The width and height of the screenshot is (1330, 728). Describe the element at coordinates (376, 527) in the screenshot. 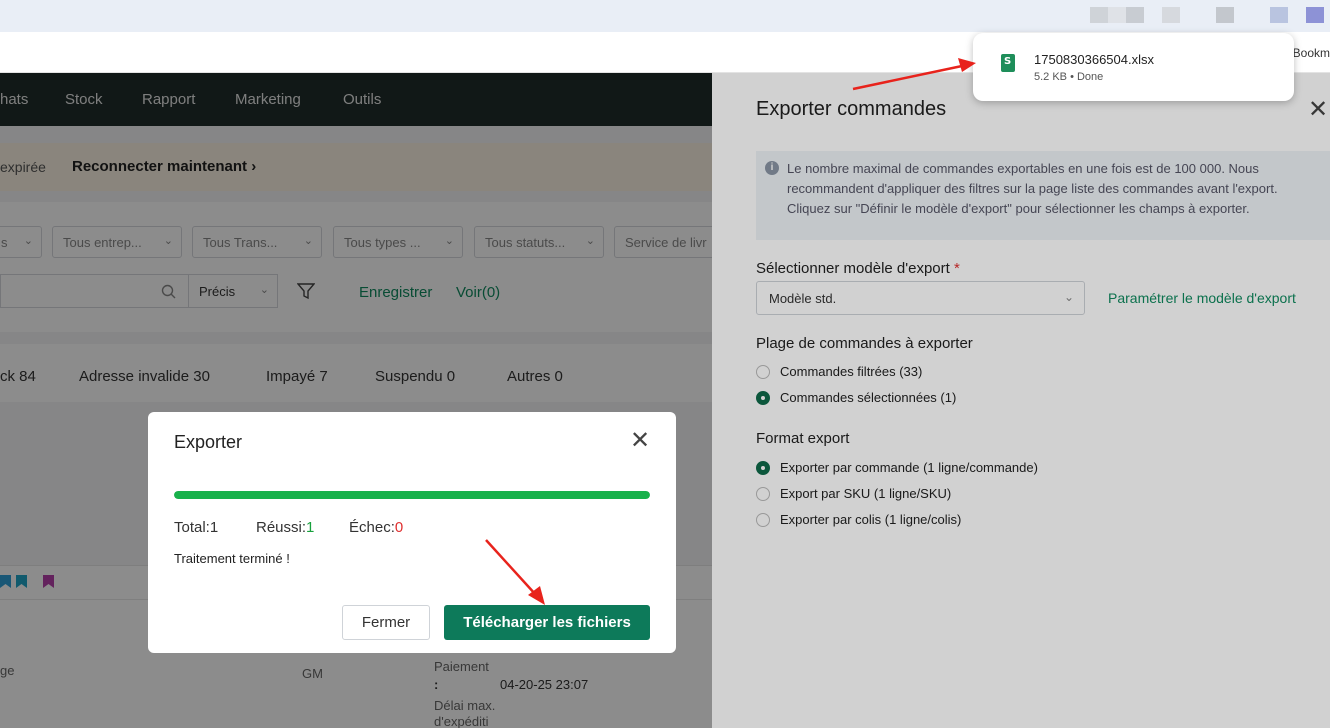

I see `stat-fail: Échec:0` at that location.